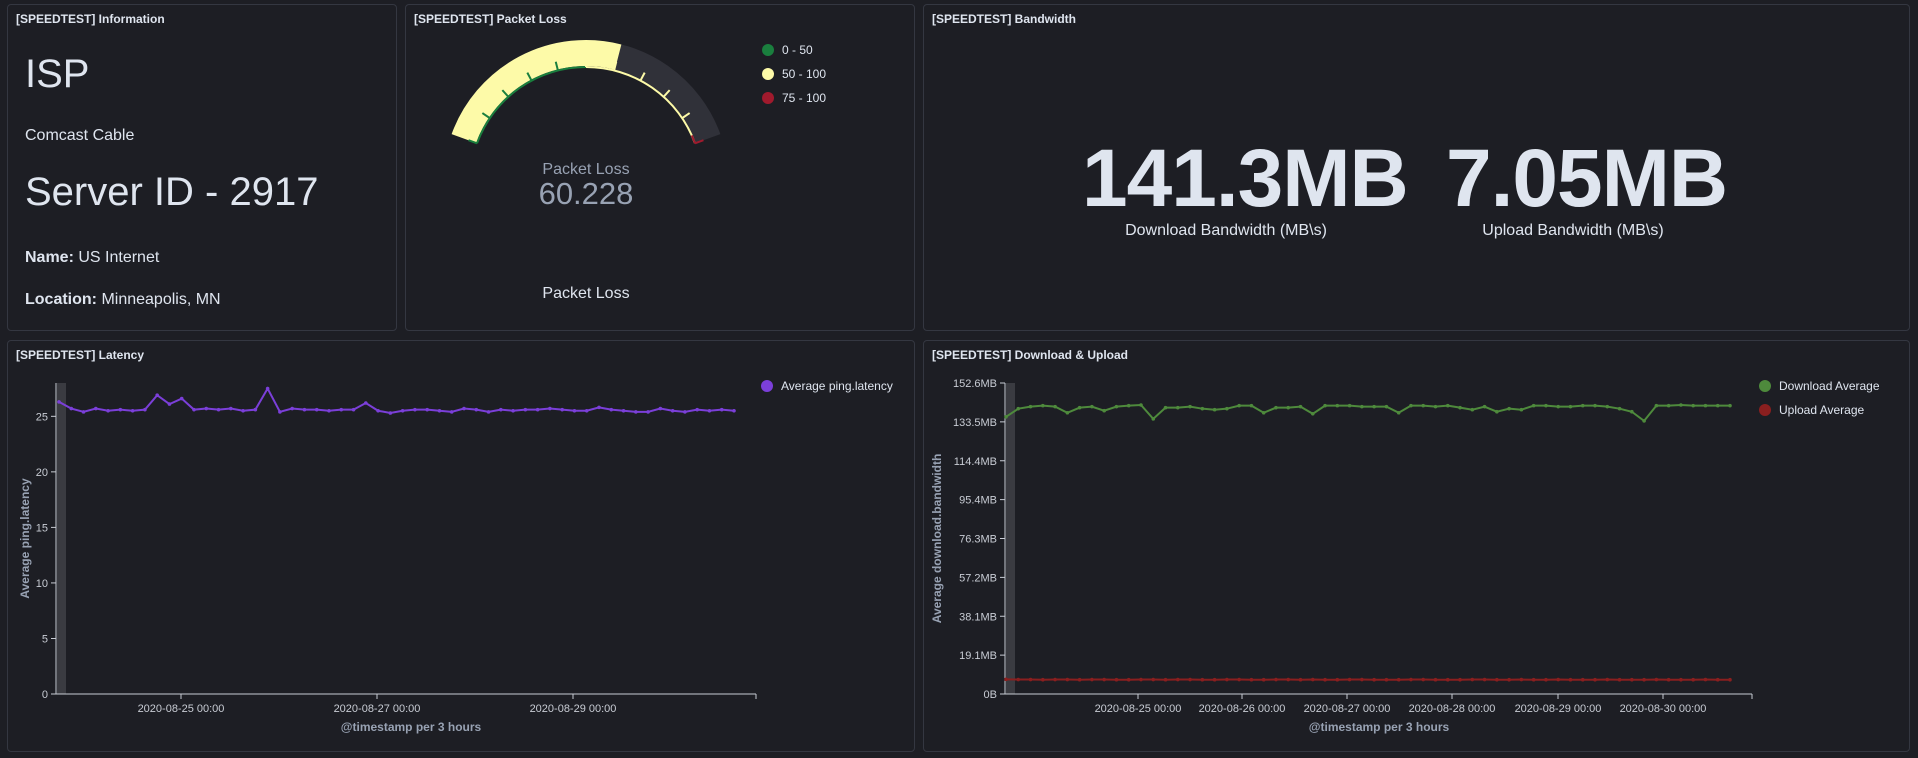 This screenshot has height=758, width=1918. What do you see at coordinates (586, 171) in the screenshot?
I see `packet-loss-gauge: Packet Loss 60.228 Packet Loss` at bounding box center [586, 171].